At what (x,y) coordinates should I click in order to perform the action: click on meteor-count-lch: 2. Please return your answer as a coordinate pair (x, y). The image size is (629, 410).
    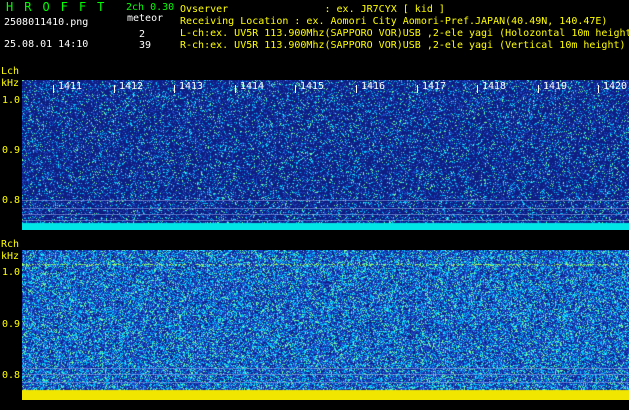
    Looking at the image, I should click on (142, 34).